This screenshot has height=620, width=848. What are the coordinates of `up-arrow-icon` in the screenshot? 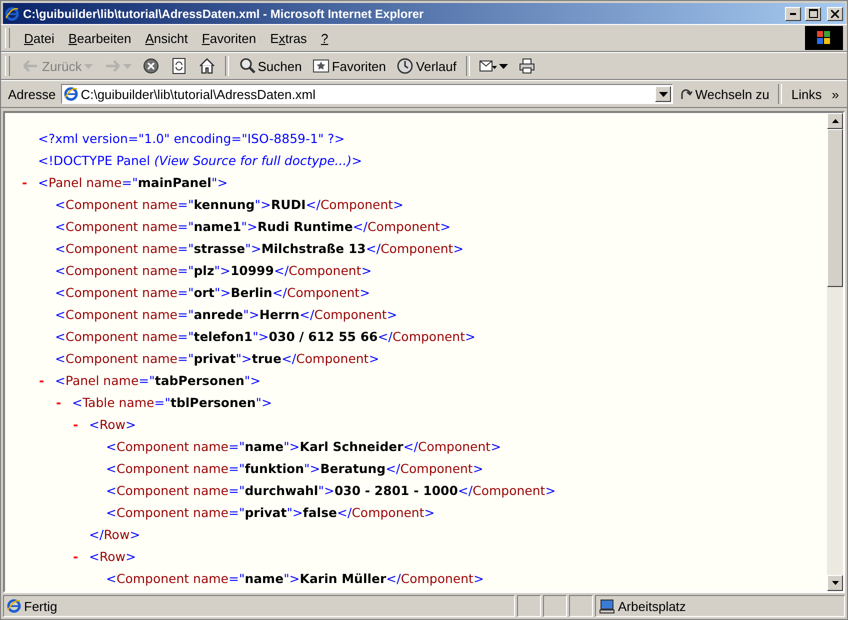 It's located at (835, 121).